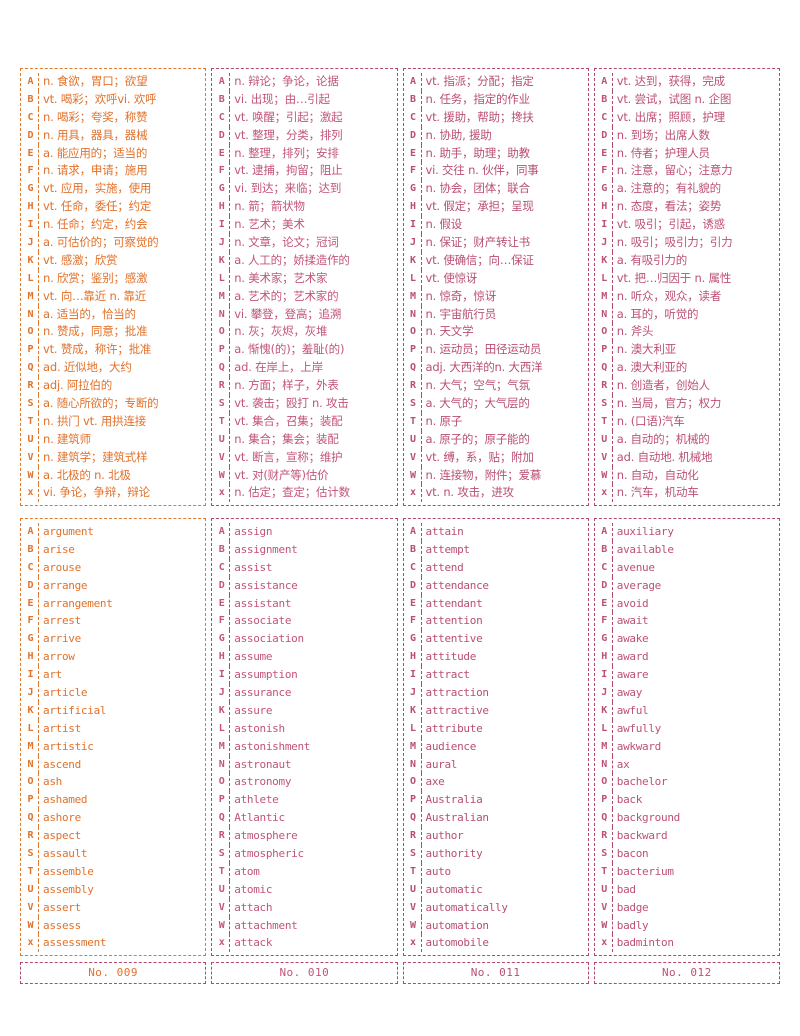 This screenshot has height=1036, width=800. Describe the element at coordinates (87, 474) in the screenshot. I see `definition-text: a. 北极的 n. 北极` at that location.